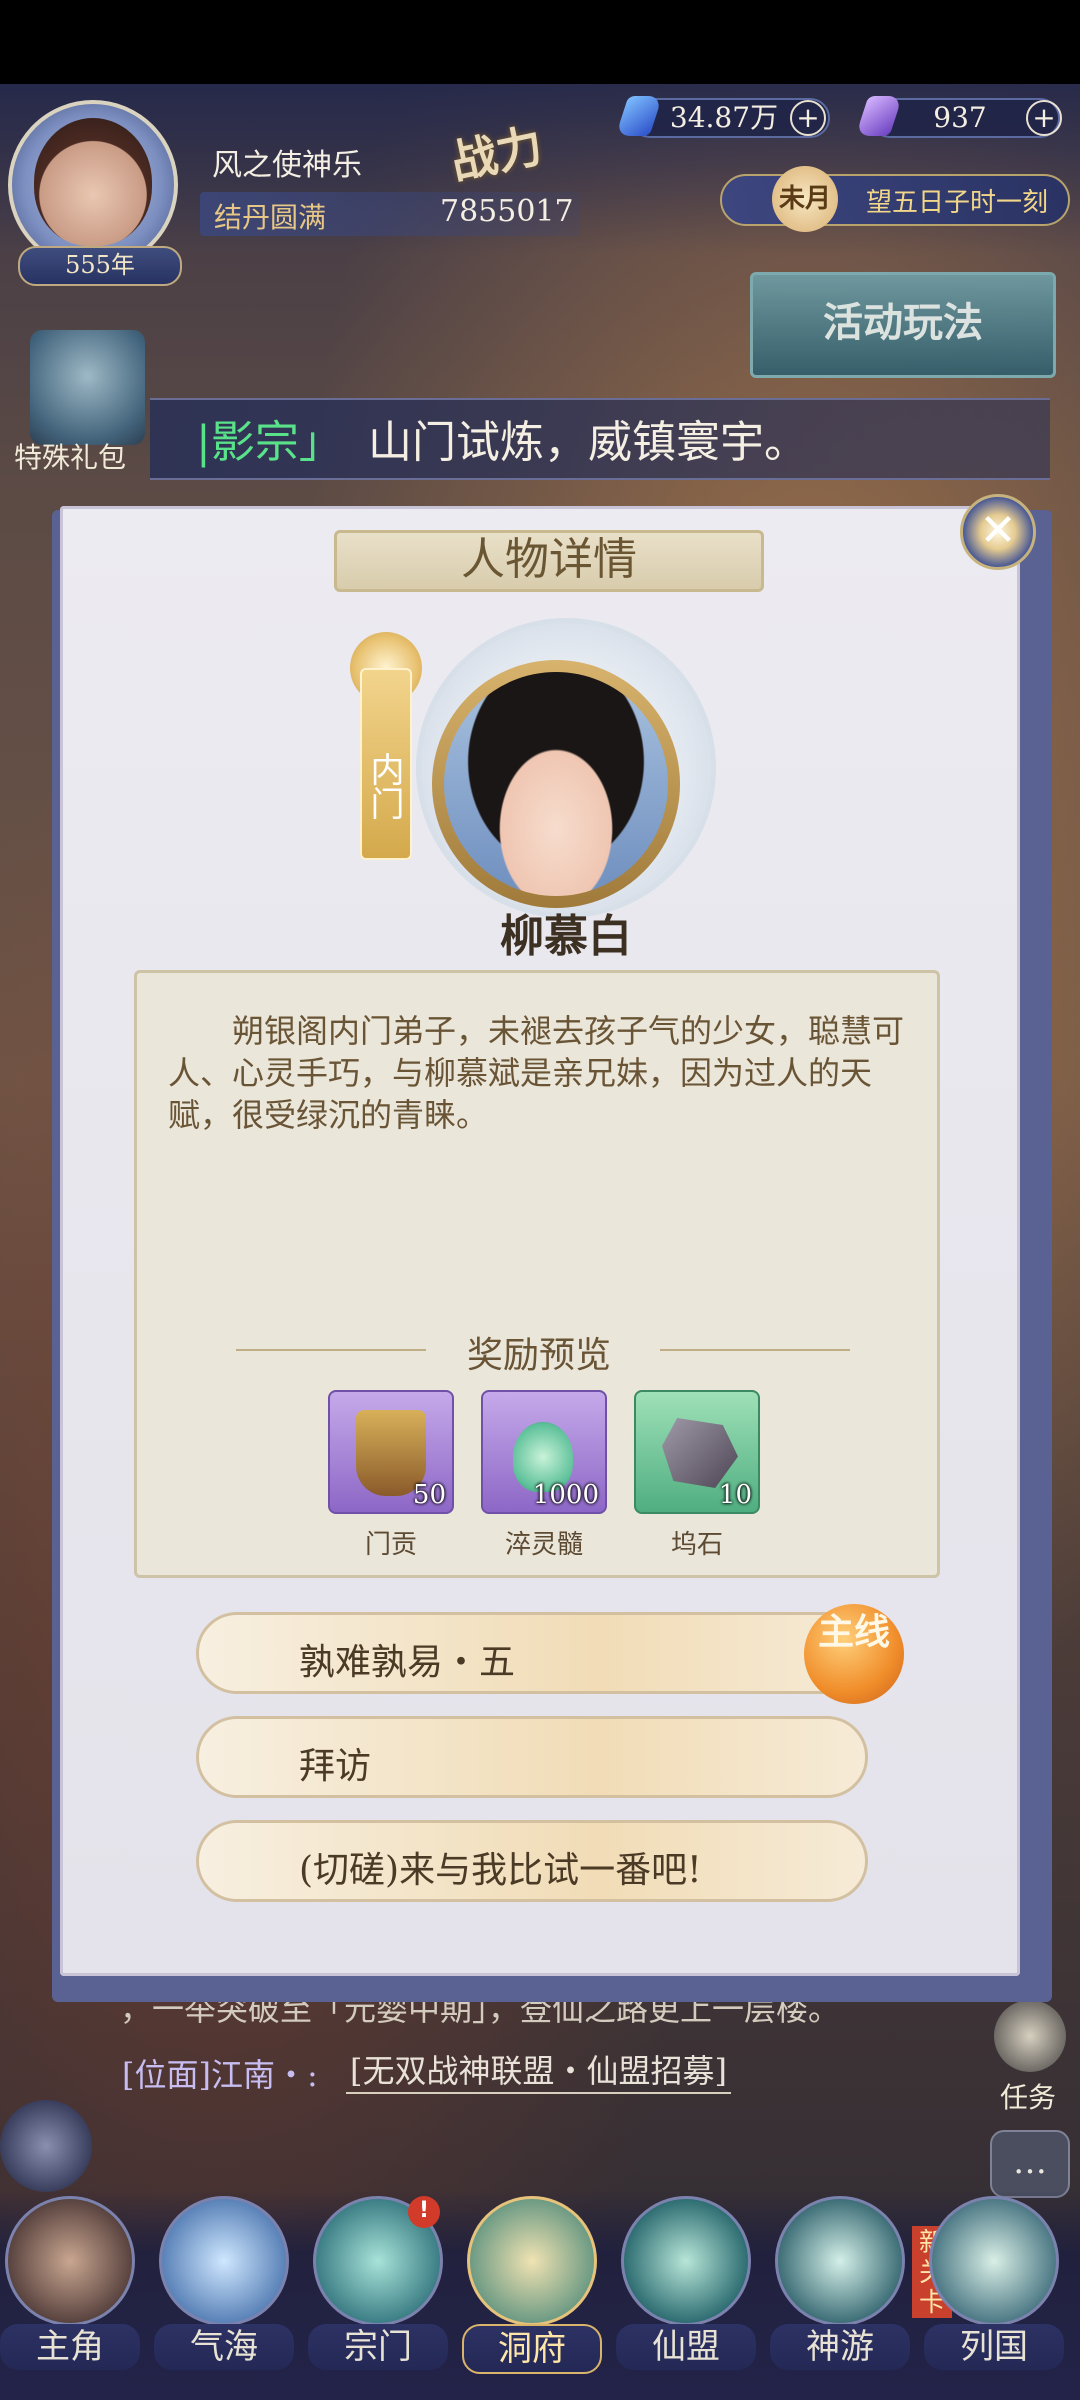 The image size is (1080, 2400). What do you see at coordinates (957, 203) in the screenshot?
I see `game-time: 望五日子时一刻` at bounding box center [957, 203].